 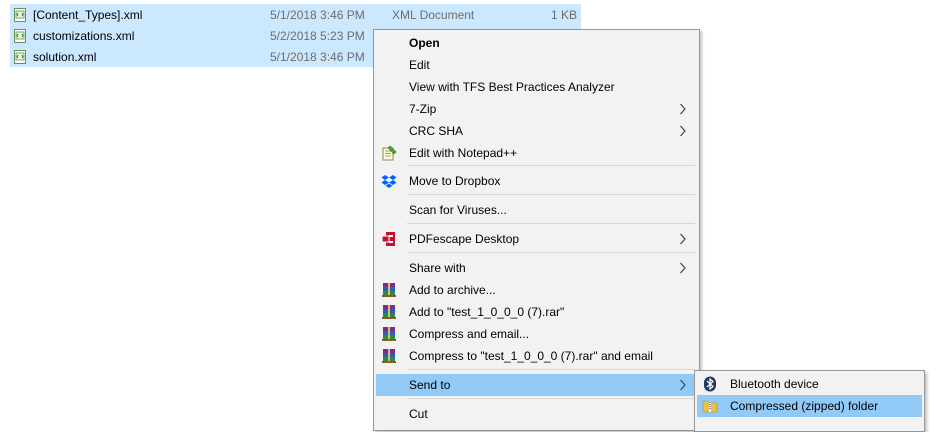 What do you see at coordinates (424, 43) in the screenshot?
I see `menu-item-label: Open` at bounding box center [424, 43].